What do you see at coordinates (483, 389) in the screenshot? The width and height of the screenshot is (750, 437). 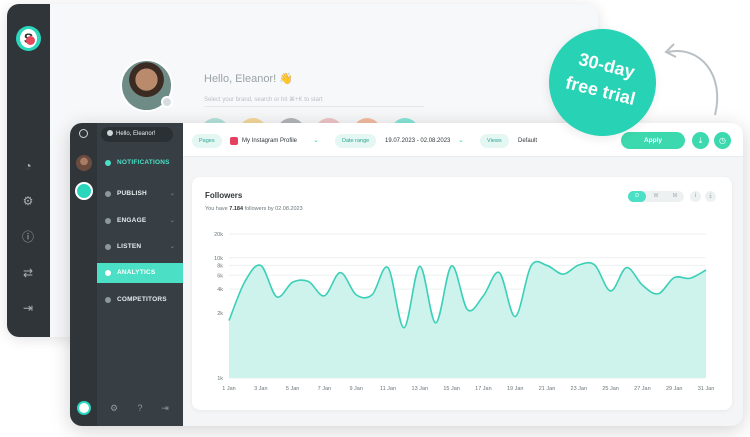 I see `x-tick-label: 17 Jan` at bounding box center [483, 389].